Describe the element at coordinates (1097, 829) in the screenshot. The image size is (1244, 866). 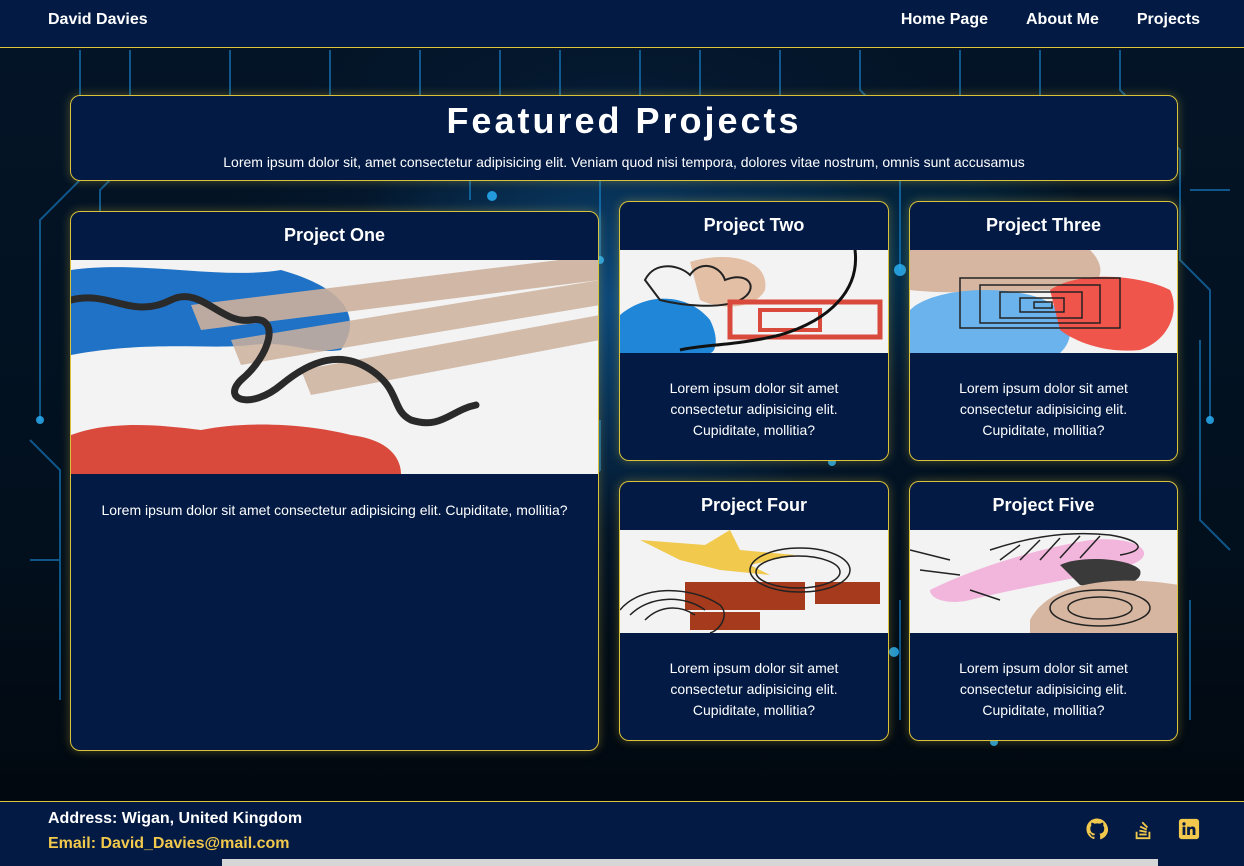
I see `github-icon` at that location.